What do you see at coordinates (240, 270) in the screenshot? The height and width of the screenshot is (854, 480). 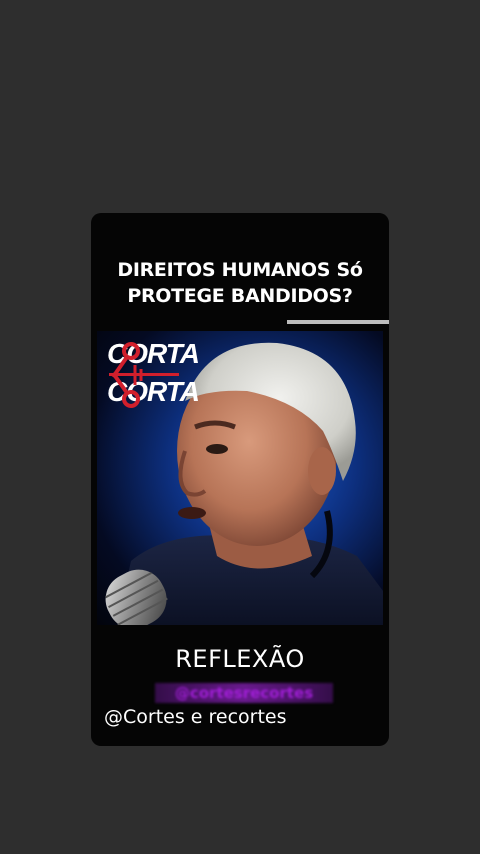 I see `headline-line-1: DIREITOS HUMANOS Só` at bounding box center [240, 270].